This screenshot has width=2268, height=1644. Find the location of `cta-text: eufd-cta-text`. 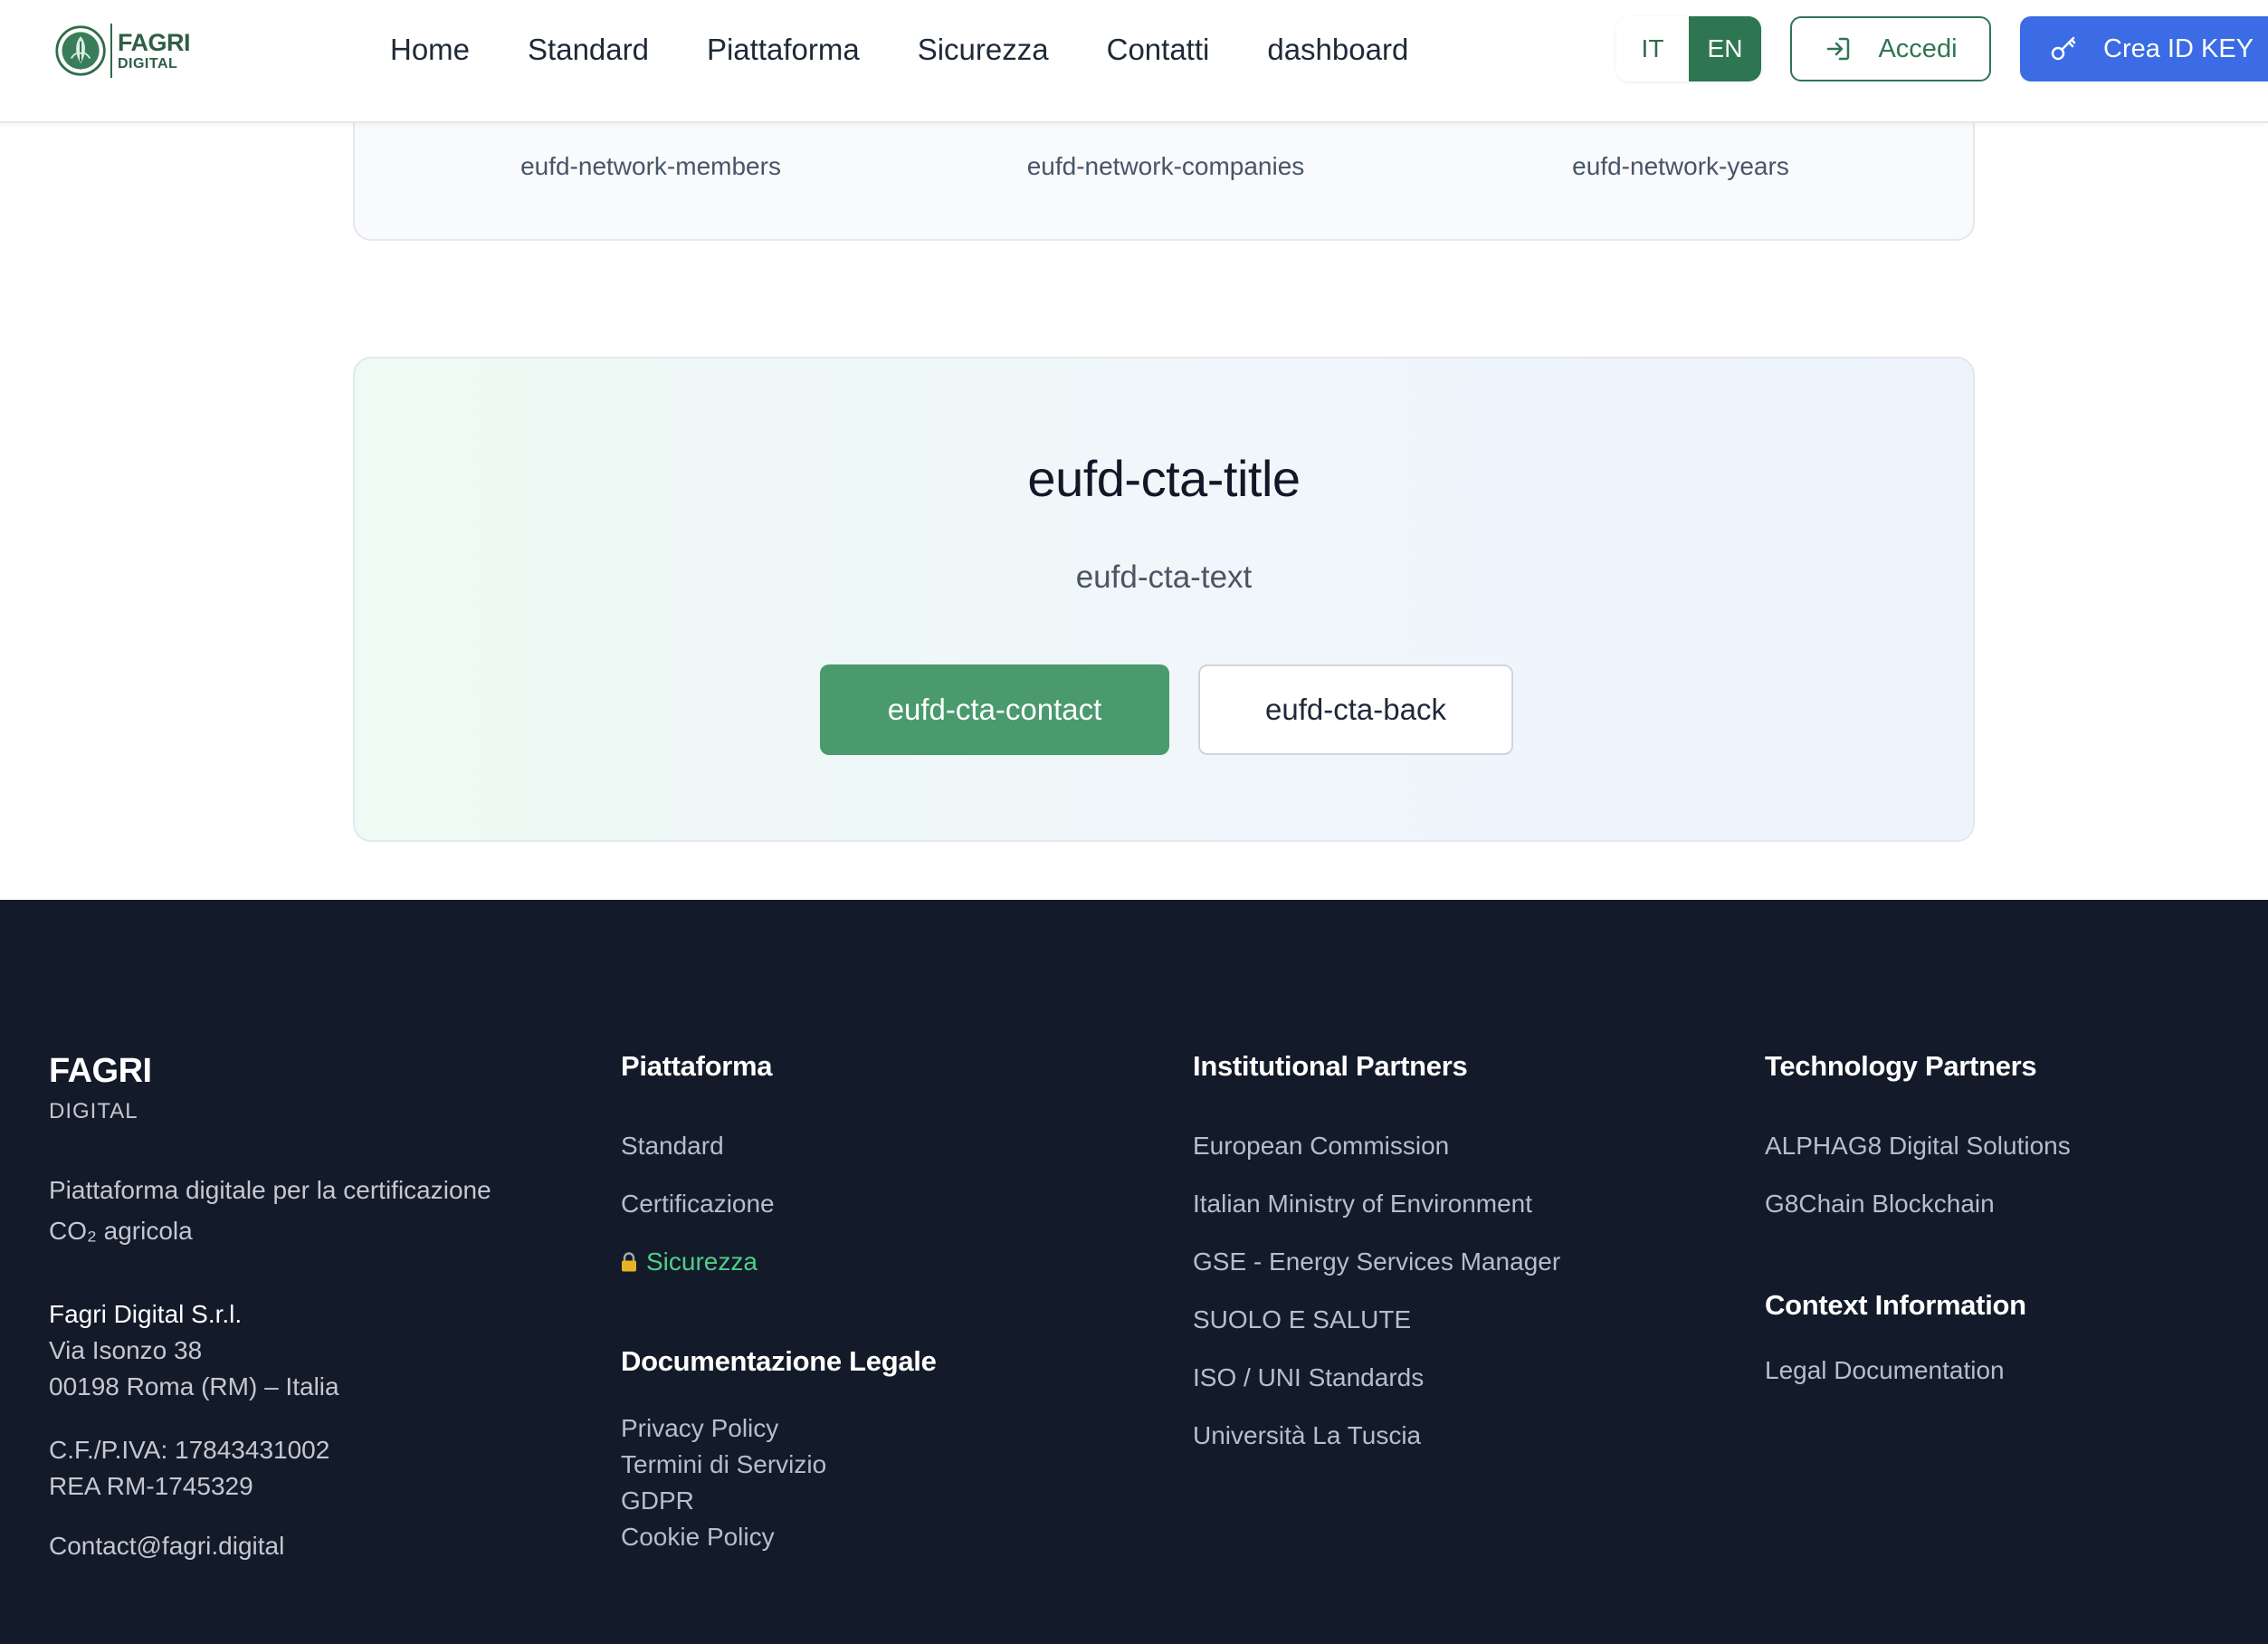

cta-text: eufd-cta-text is located at coordinates (1164, 577).